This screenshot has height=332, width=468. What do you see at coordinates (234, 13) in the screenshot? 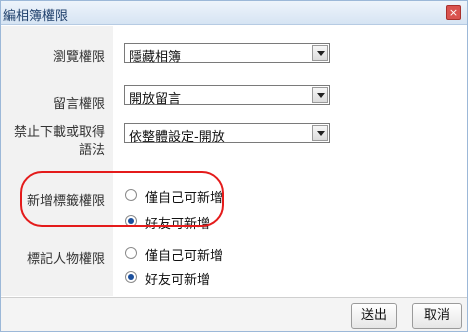
I see `title-bar: 編相簿權限 ×` at bounding box center [234, 13].